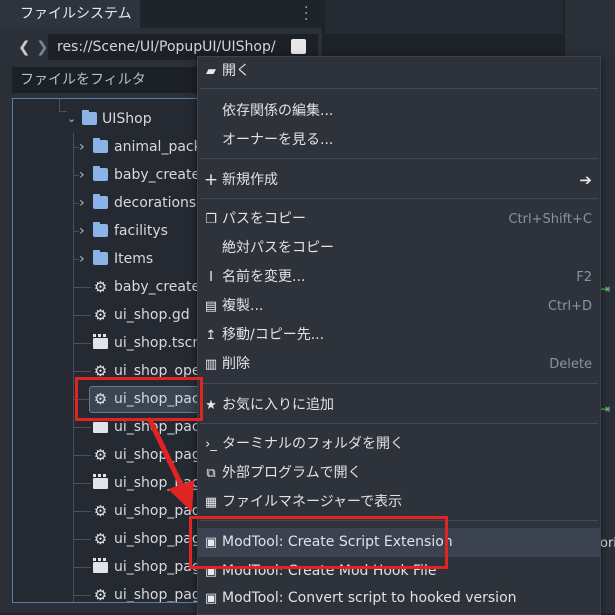  Describe the element at coordinates (211, 180) in the screenshot. I see `plus-icon: +` at that location.